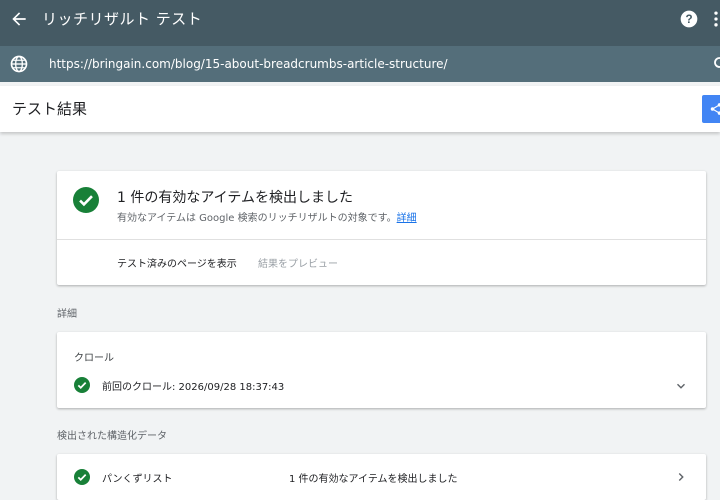 The width and height of the screenshot is (720, 500). I want to click on app-bar-strip, so click(360, 42).